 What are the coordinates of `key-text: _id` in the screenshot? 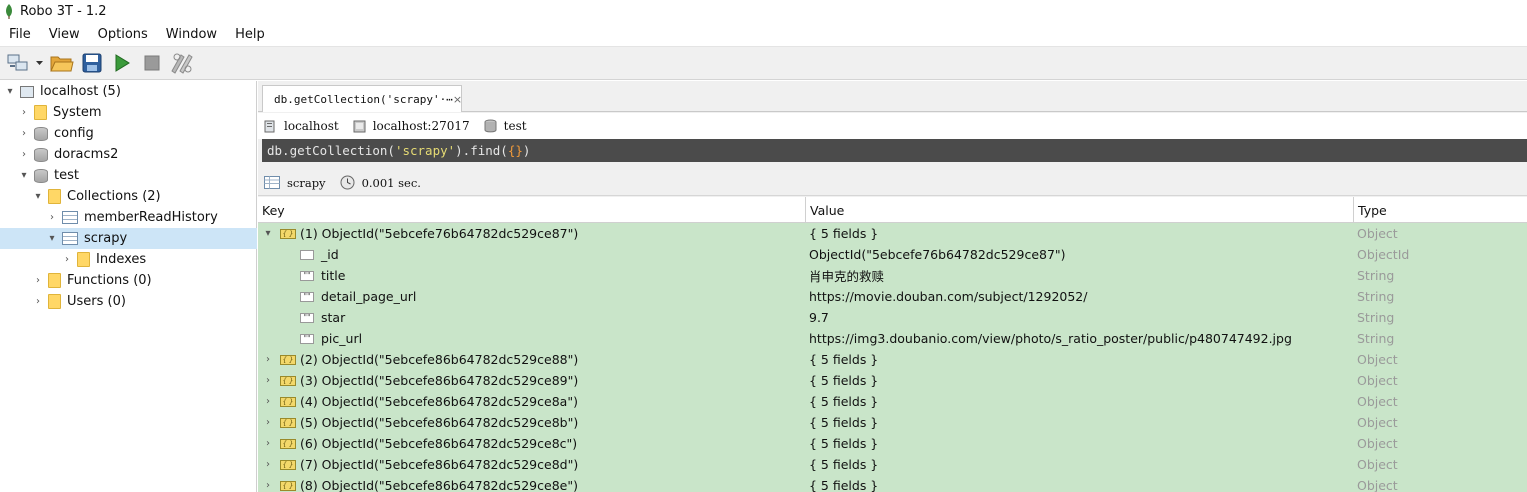 It's located at (330, 254).